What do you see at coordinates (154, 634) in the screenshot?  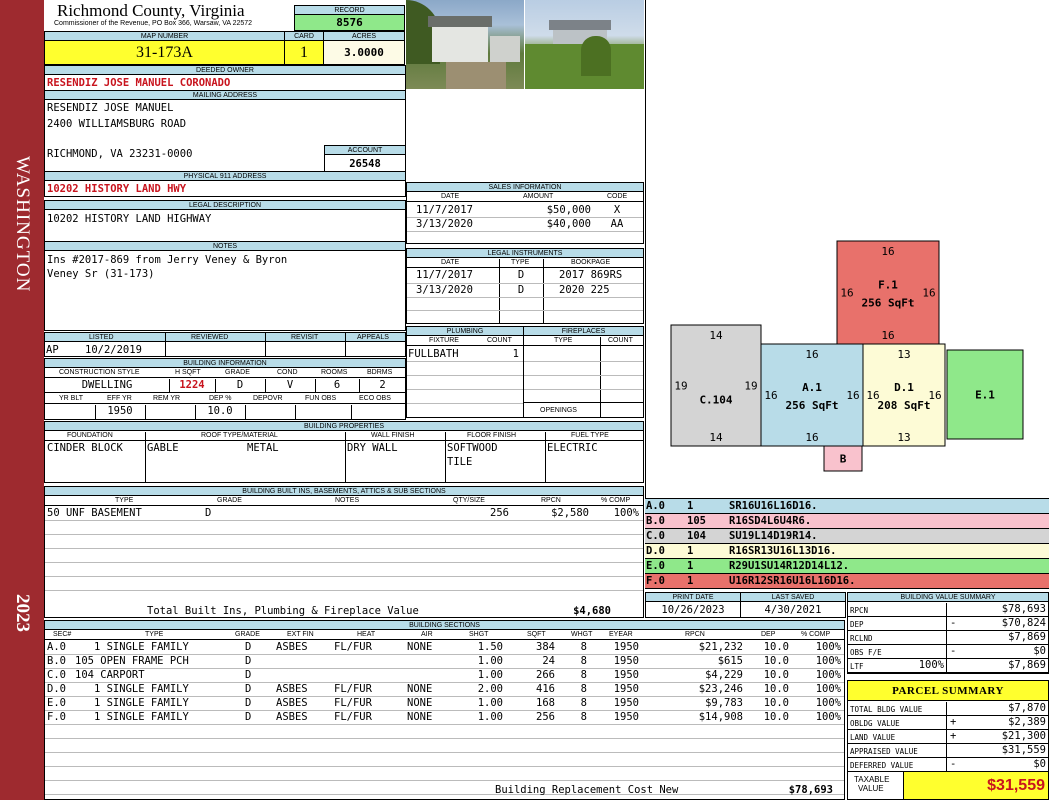 I see `bs-col-type: TYPE` at bounding box center [154, 634].